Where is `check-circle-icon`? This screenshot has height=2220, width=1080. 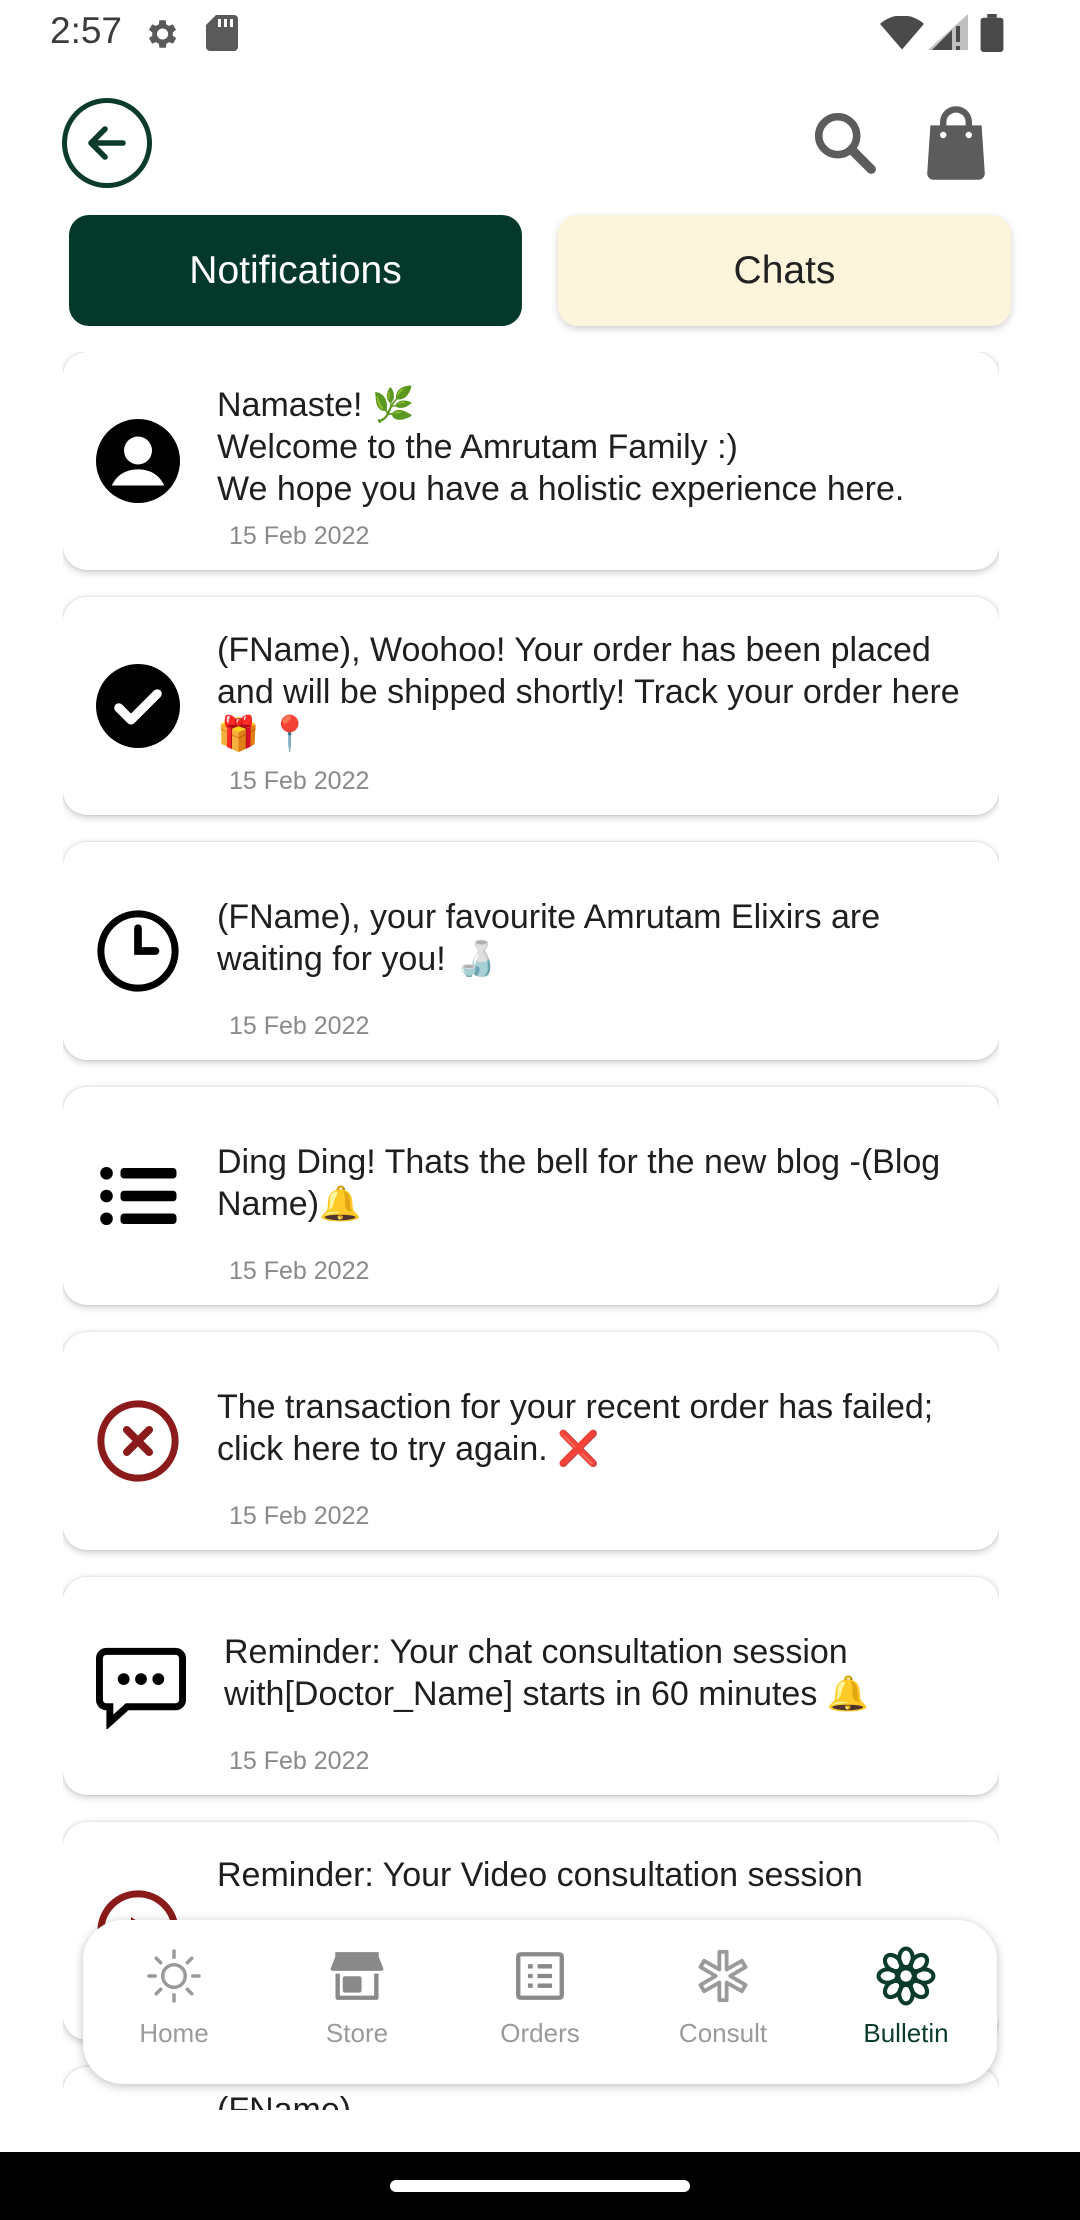
check-circle-icon is located at coordinates (138, 706).